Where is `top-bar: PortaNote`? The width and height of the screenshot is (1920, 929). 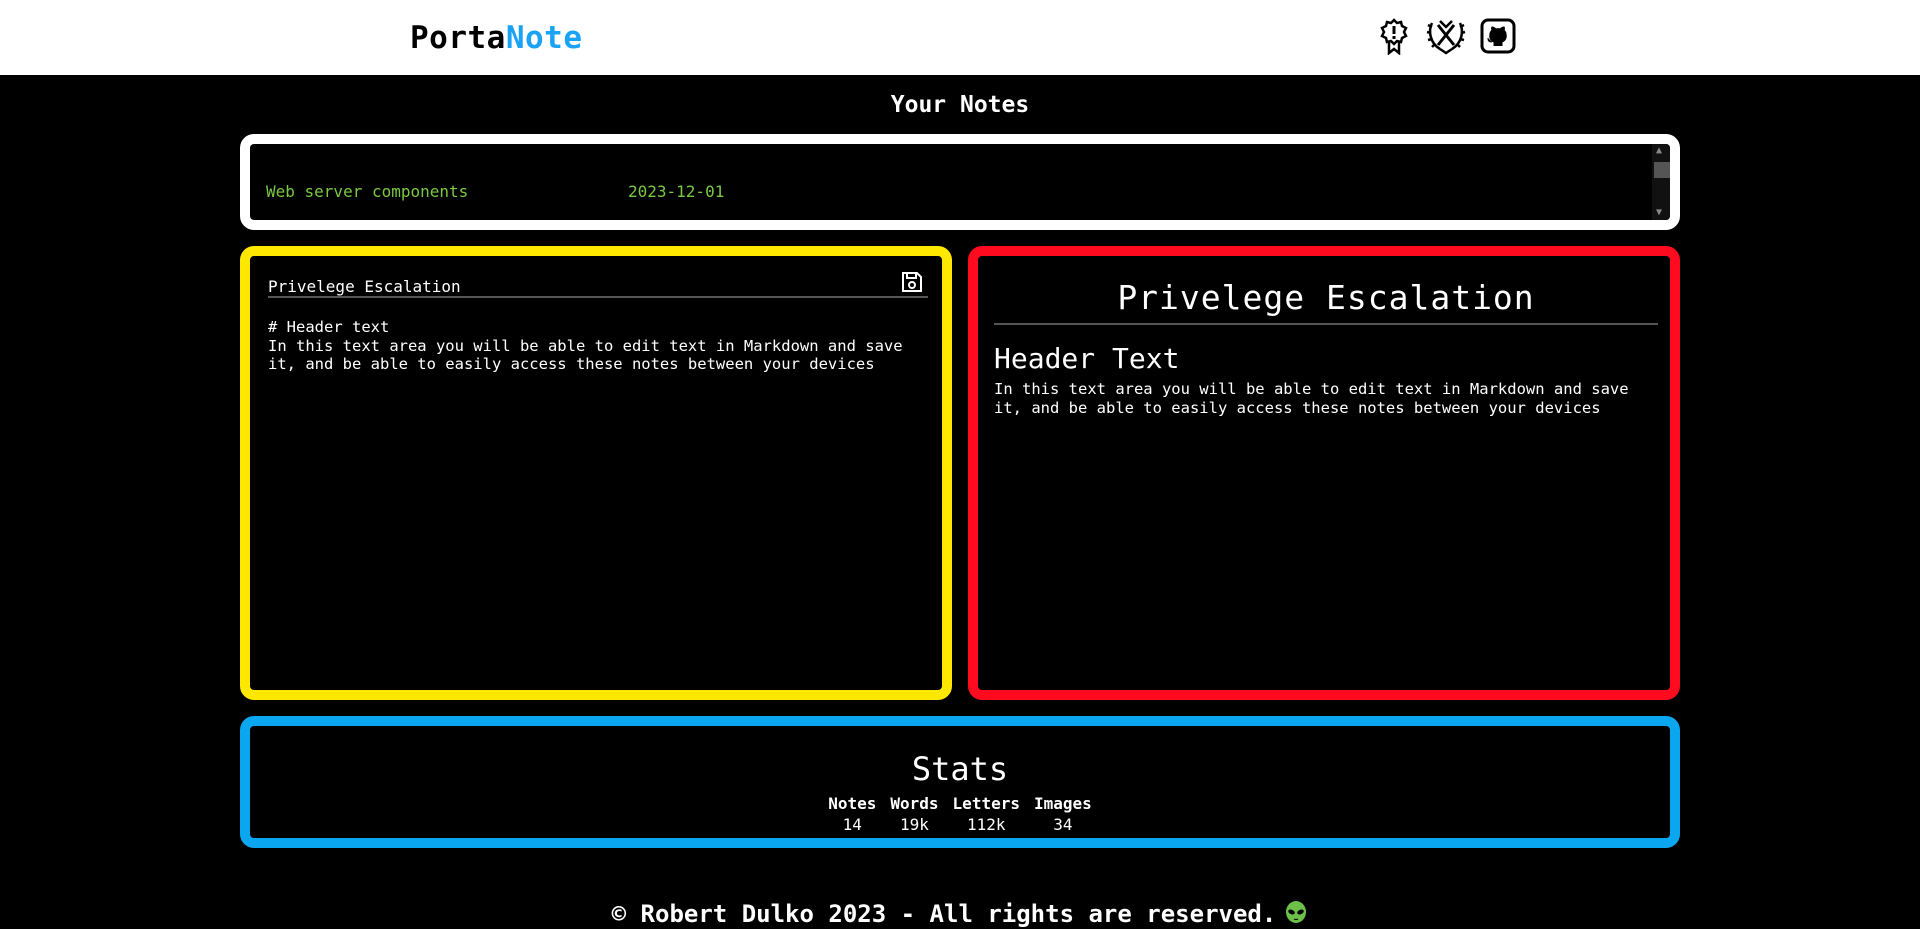
top-bar: PortaNote is located at coordinates (960, 37).